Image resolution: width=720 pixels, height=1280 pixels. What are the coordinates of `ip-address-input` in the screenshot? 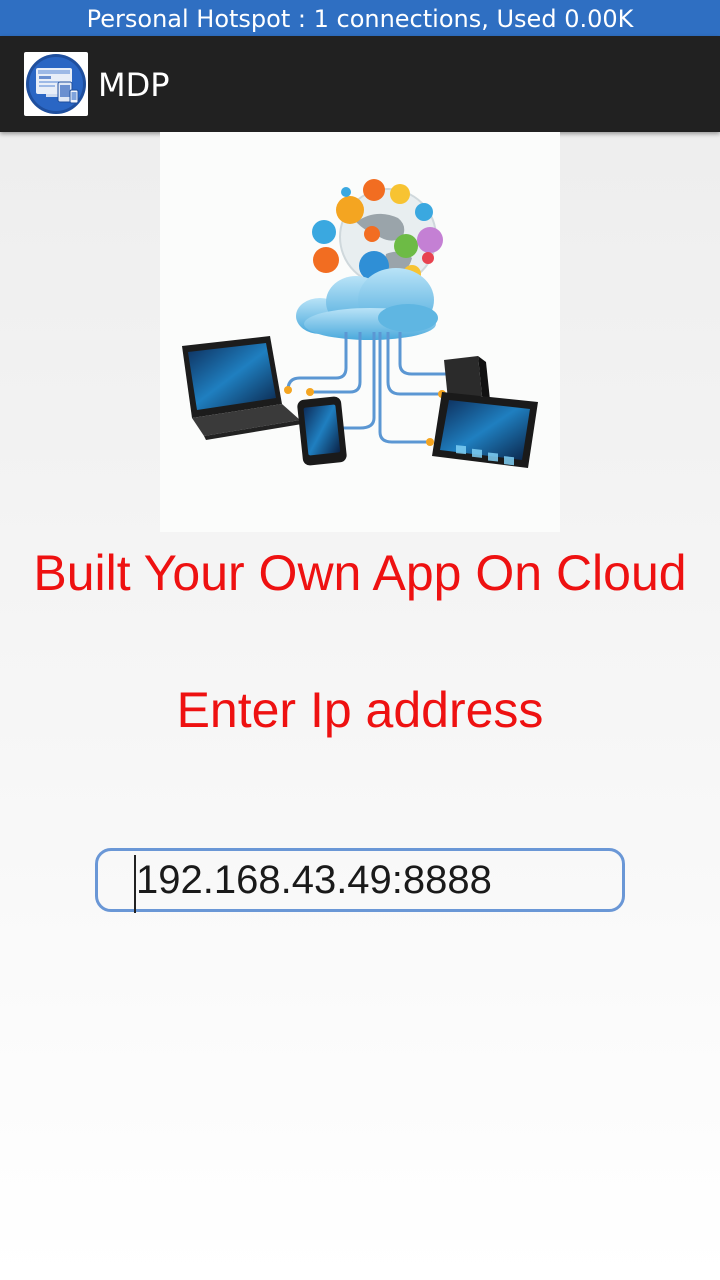 It's located at (360, 880).